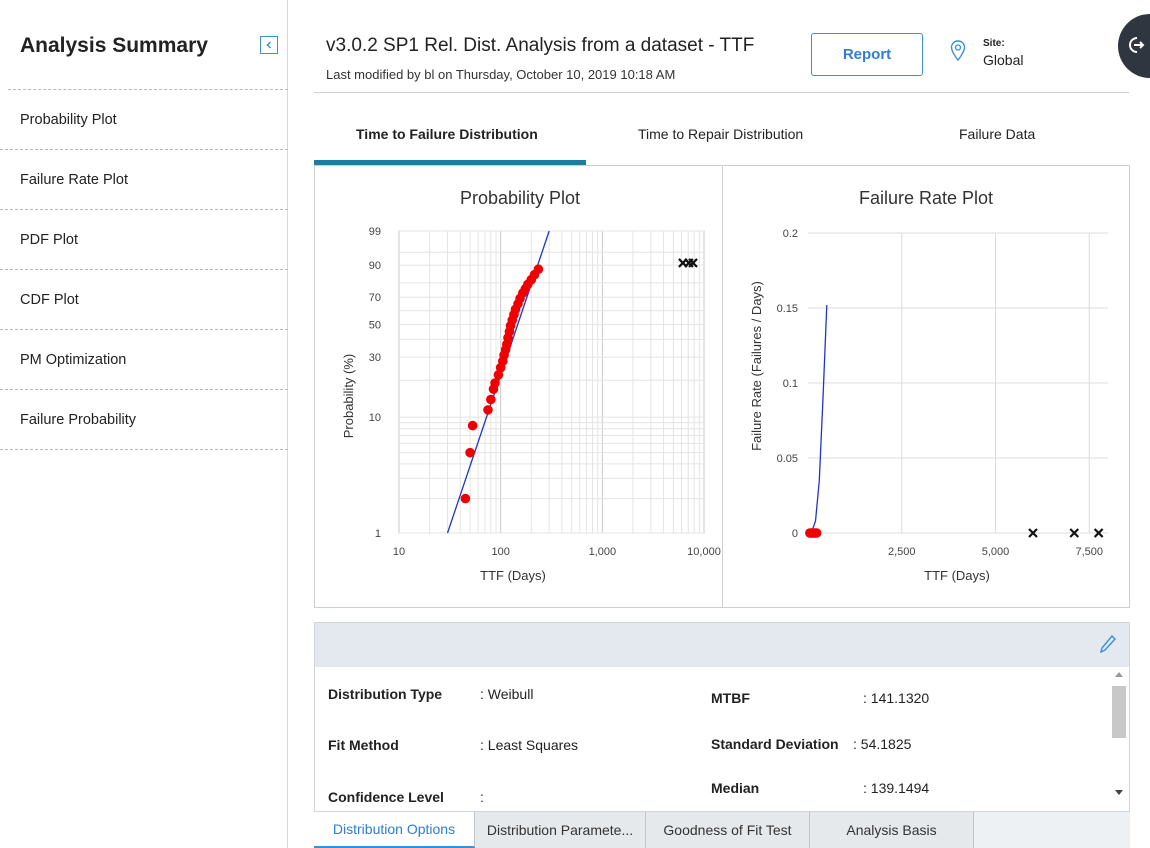 The height and width of the screenshot is (848, 1150). I want to click on mtbf-label: MTBF, so click(730, 698).